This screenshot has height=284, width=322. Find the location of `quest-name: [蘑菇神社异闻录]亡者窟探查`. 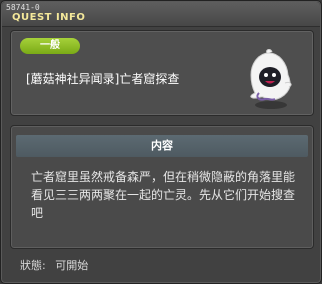

quest-name: [蘑菇神社异闻录]亡者窟探查 is located at coordinates (103, 79).